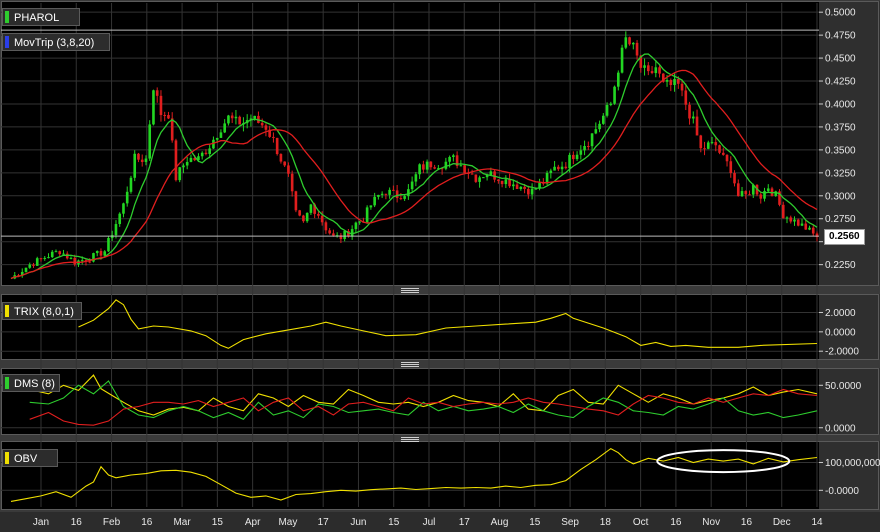 The height and width of the screenshot is (532, 880). I want to click on x-tick-label: Jan, so click(41, 522).